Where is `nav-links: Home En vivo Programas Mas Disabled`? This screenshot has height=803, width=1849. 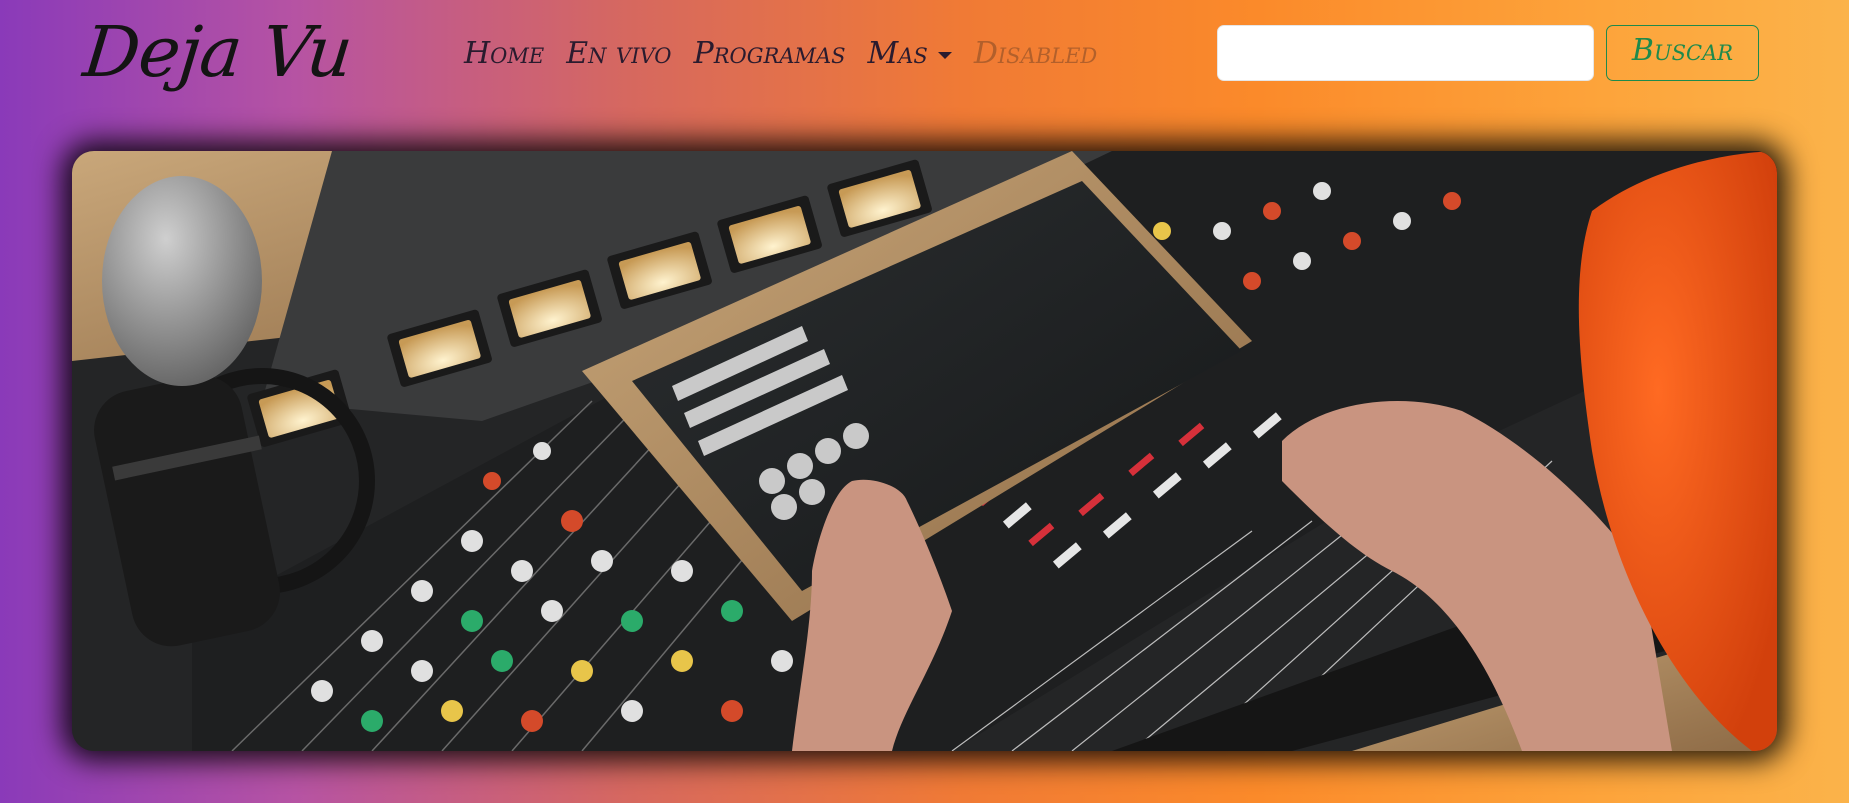
nav-links: Home En vivo Programas Mas Disabled is located at coordinates (780, 53).